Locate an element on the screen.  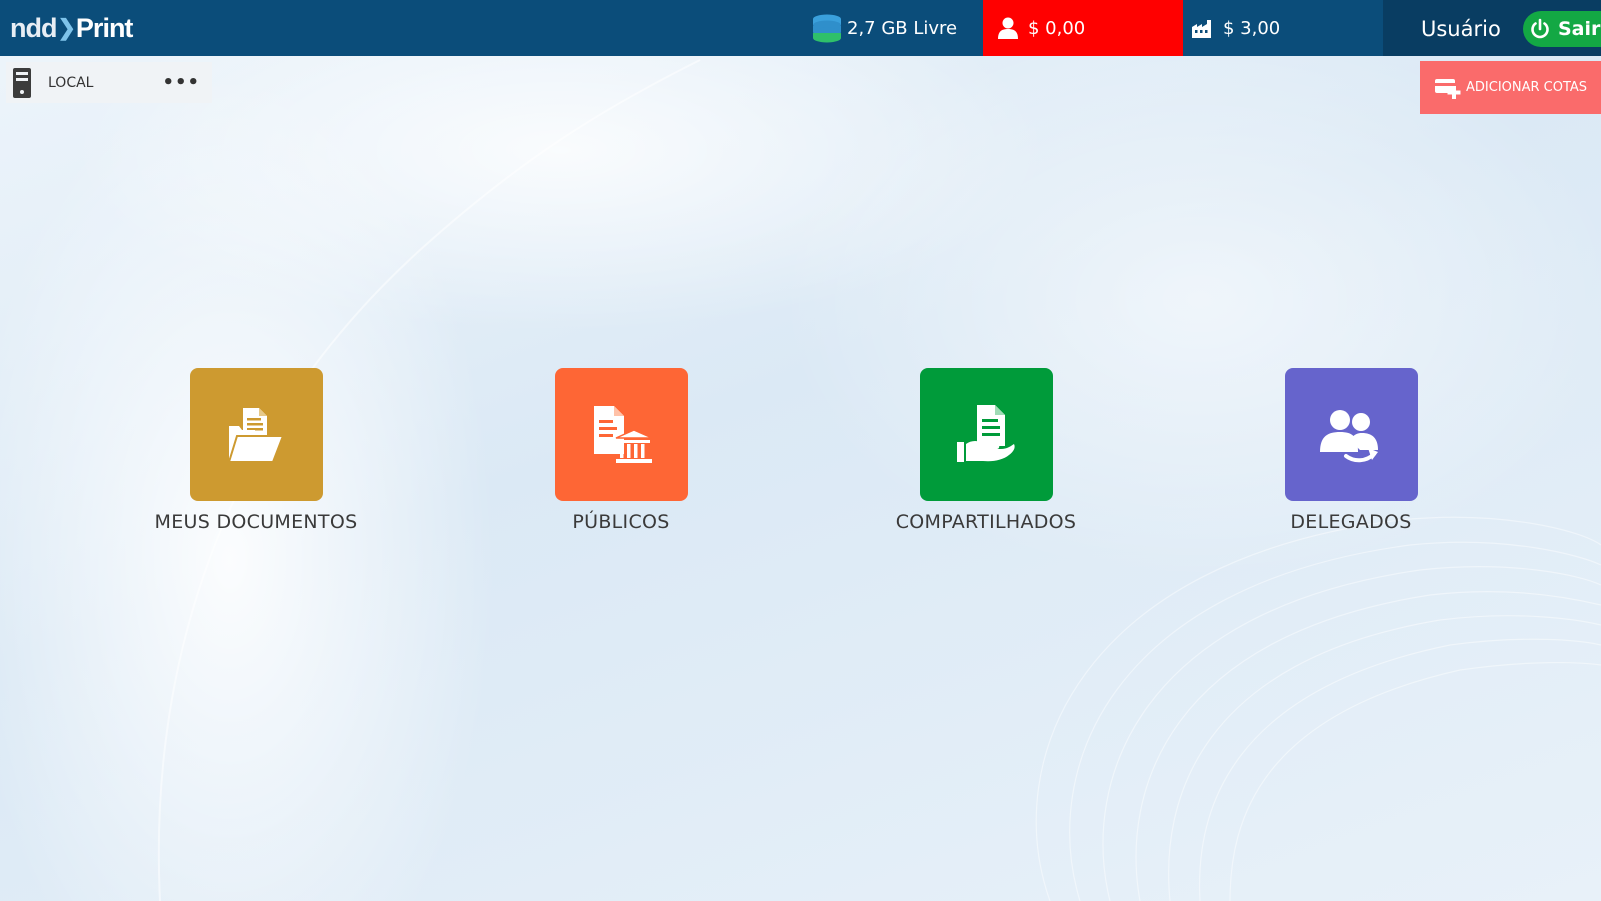
database-icon is located at coordinates (827, 28).